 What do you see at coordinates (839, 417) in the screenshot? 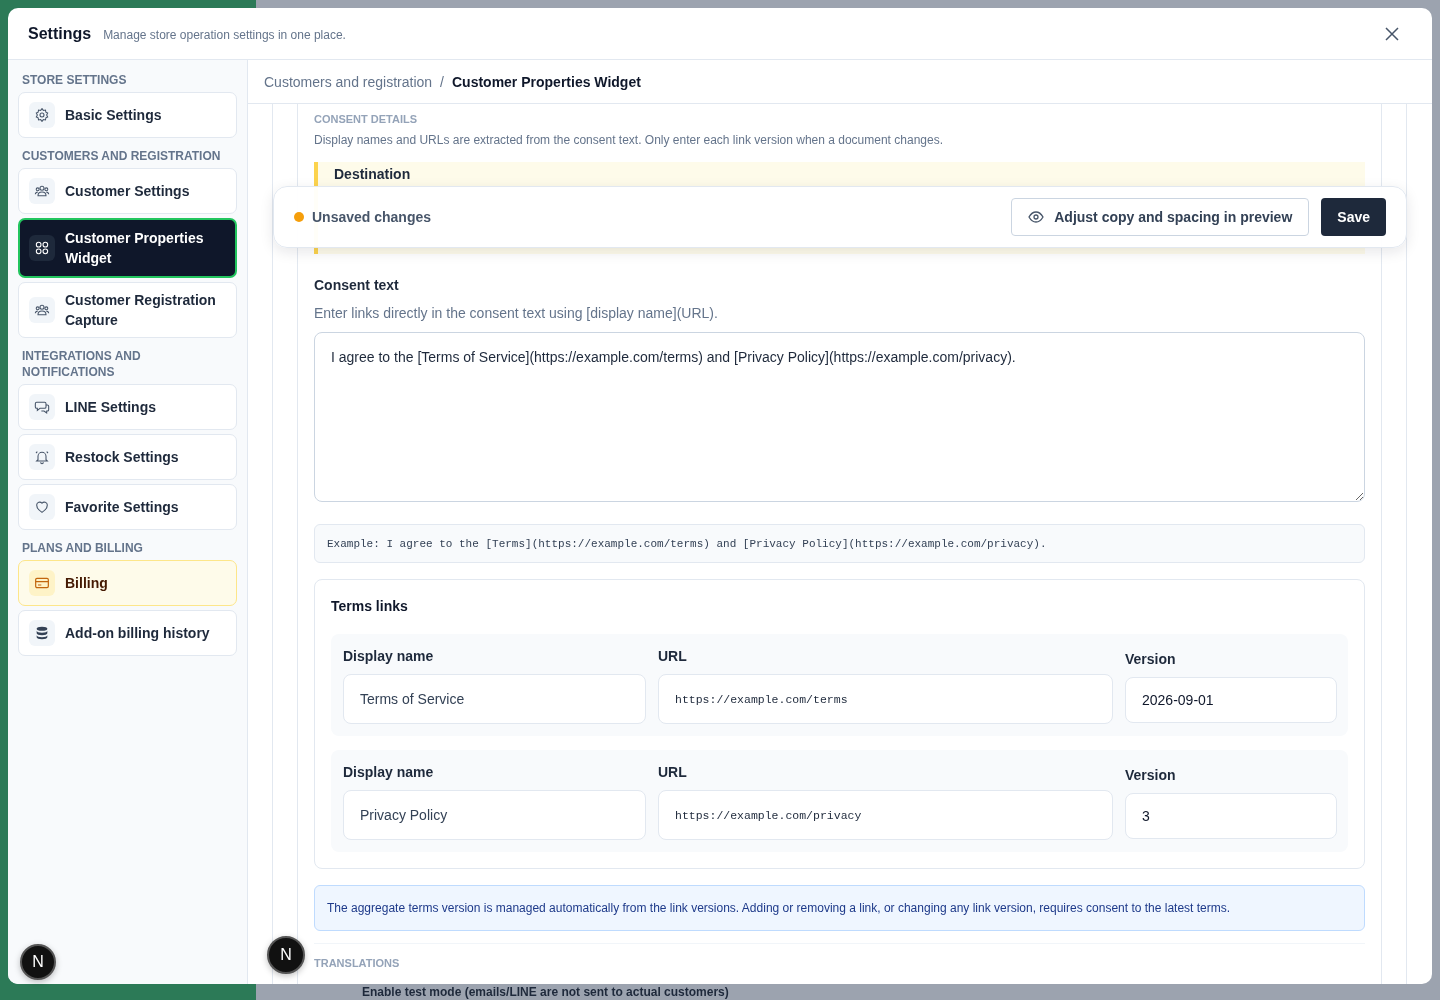
I see `consent-text-field: I agree to the [Terms of Service](https://example.com/terms) and [Privacy Policy](https://example.com/privacy).` at bounding box center [839, 417].